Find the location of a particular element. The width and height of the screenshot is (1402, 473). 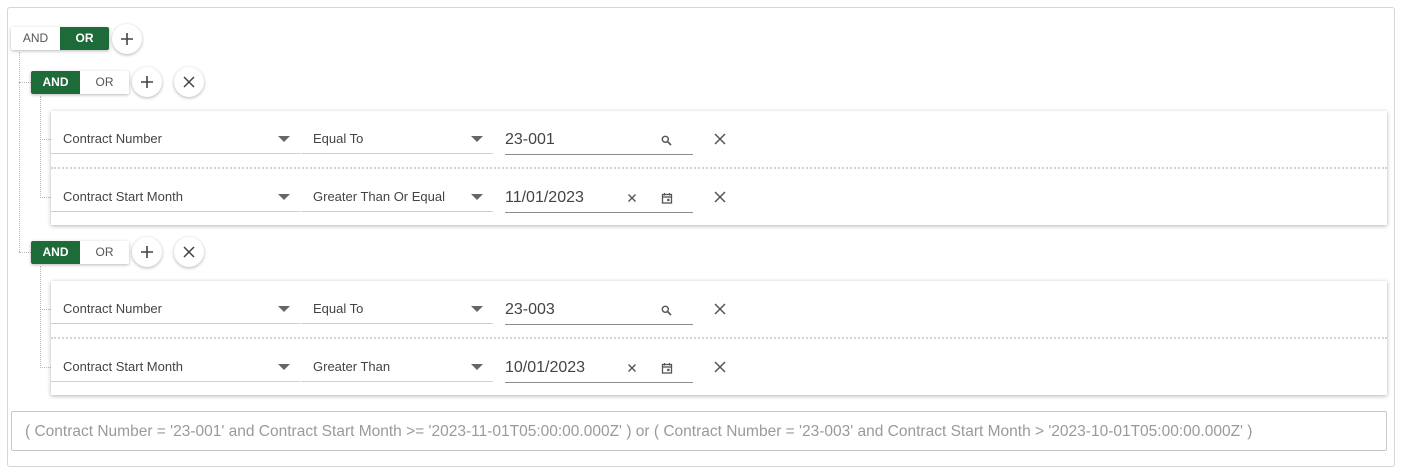

group1-add-button is located at coordinates (147, 82).